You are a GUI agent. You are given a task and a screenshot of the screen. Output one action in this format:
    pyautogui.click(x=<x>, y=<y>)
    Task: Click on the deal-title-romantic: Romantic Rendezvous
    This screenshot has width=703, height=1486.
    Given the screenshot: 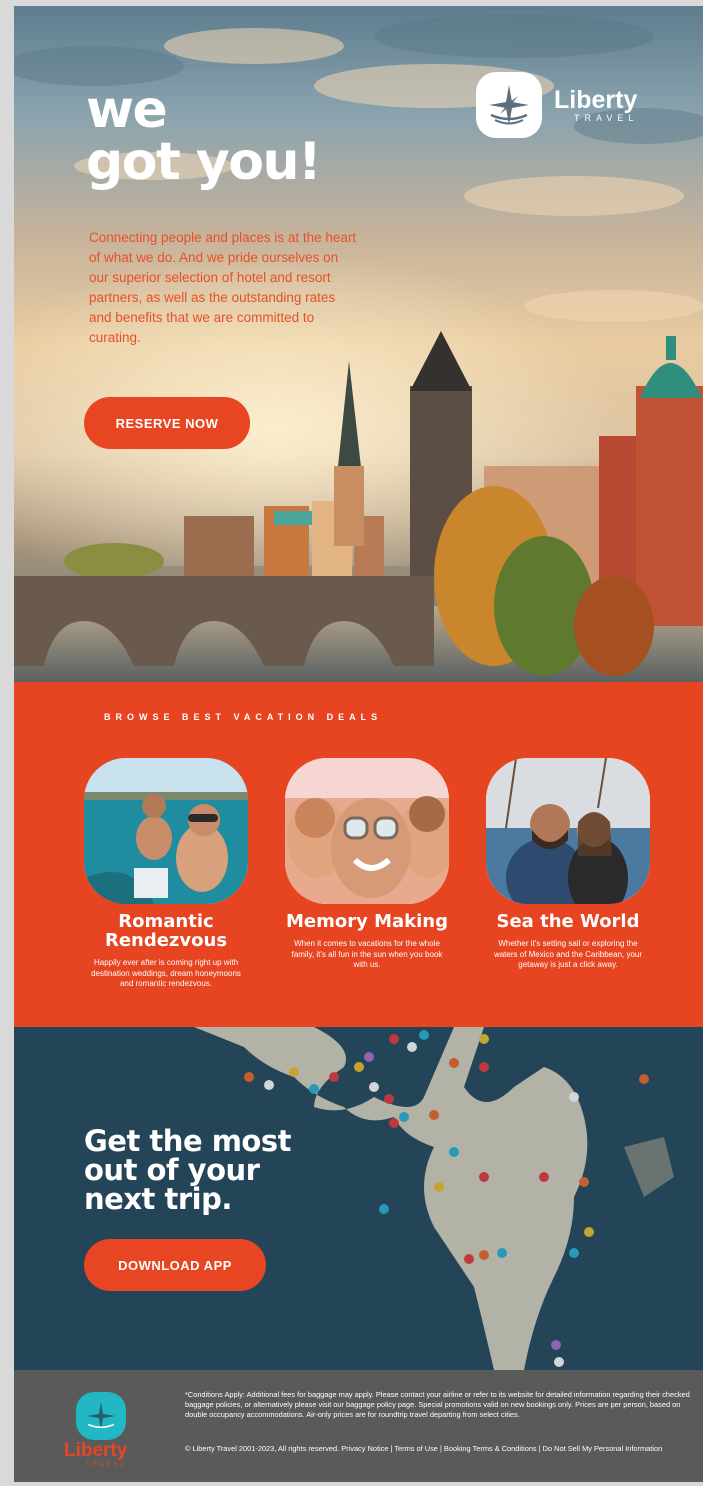 What is the action you would take?
    pyautogui.click(x=166, y=931)
    